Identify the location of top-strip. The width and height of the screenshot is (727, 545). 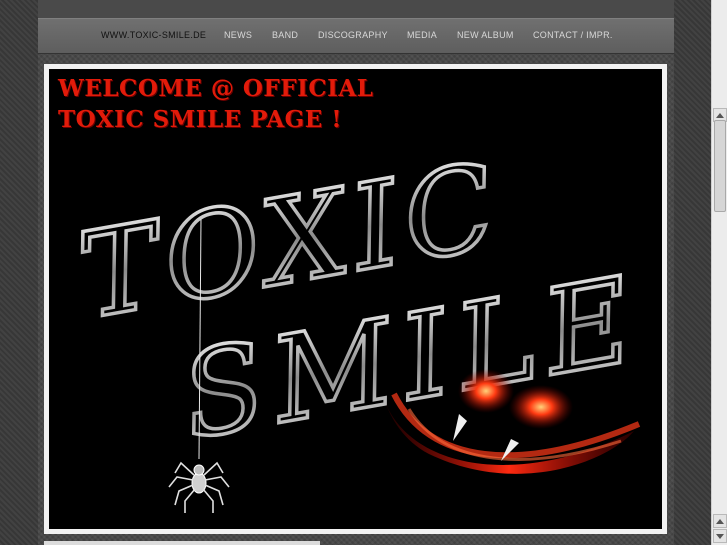
(356, 9).